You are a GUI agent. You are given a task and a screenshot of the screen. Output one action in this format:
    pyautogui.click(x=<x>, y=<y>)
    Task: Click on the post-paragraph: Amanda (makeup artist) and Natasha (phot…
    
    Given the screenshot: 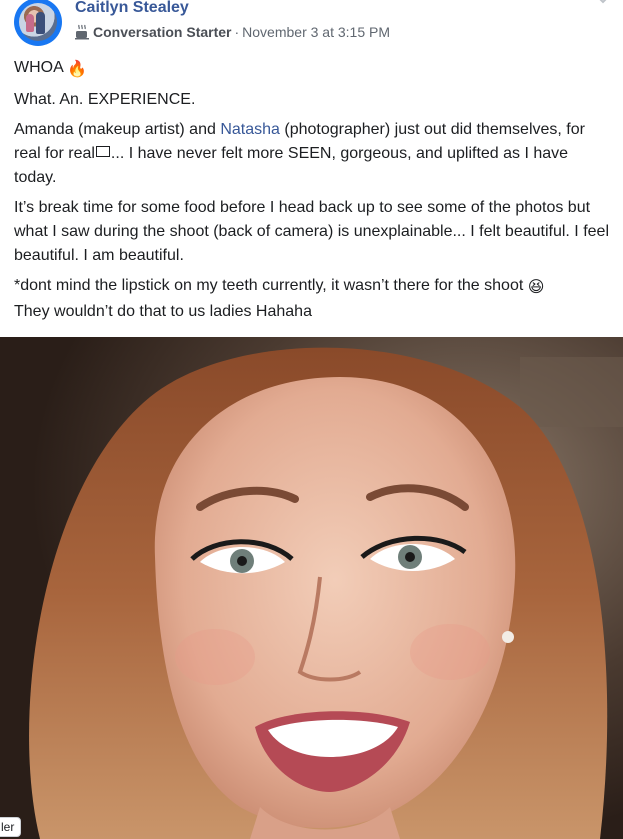 What is the action you would take?
    pyautogui.click(x=314, y=154)
    